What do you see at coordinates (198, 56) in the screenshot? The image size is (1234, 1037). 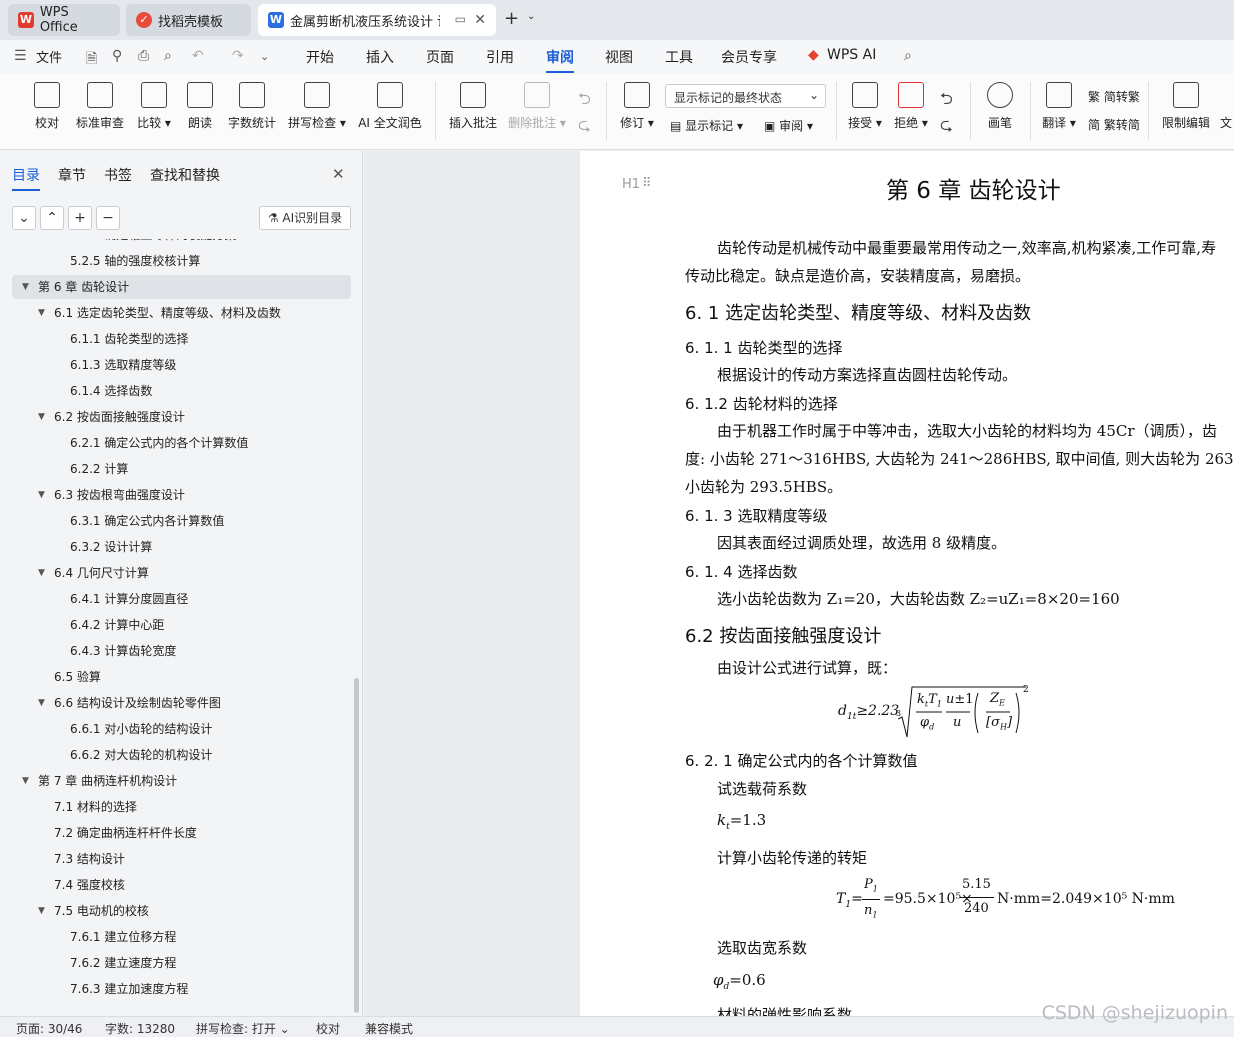 I see `undo-icon: ↶` at bounding box center [198, 56].